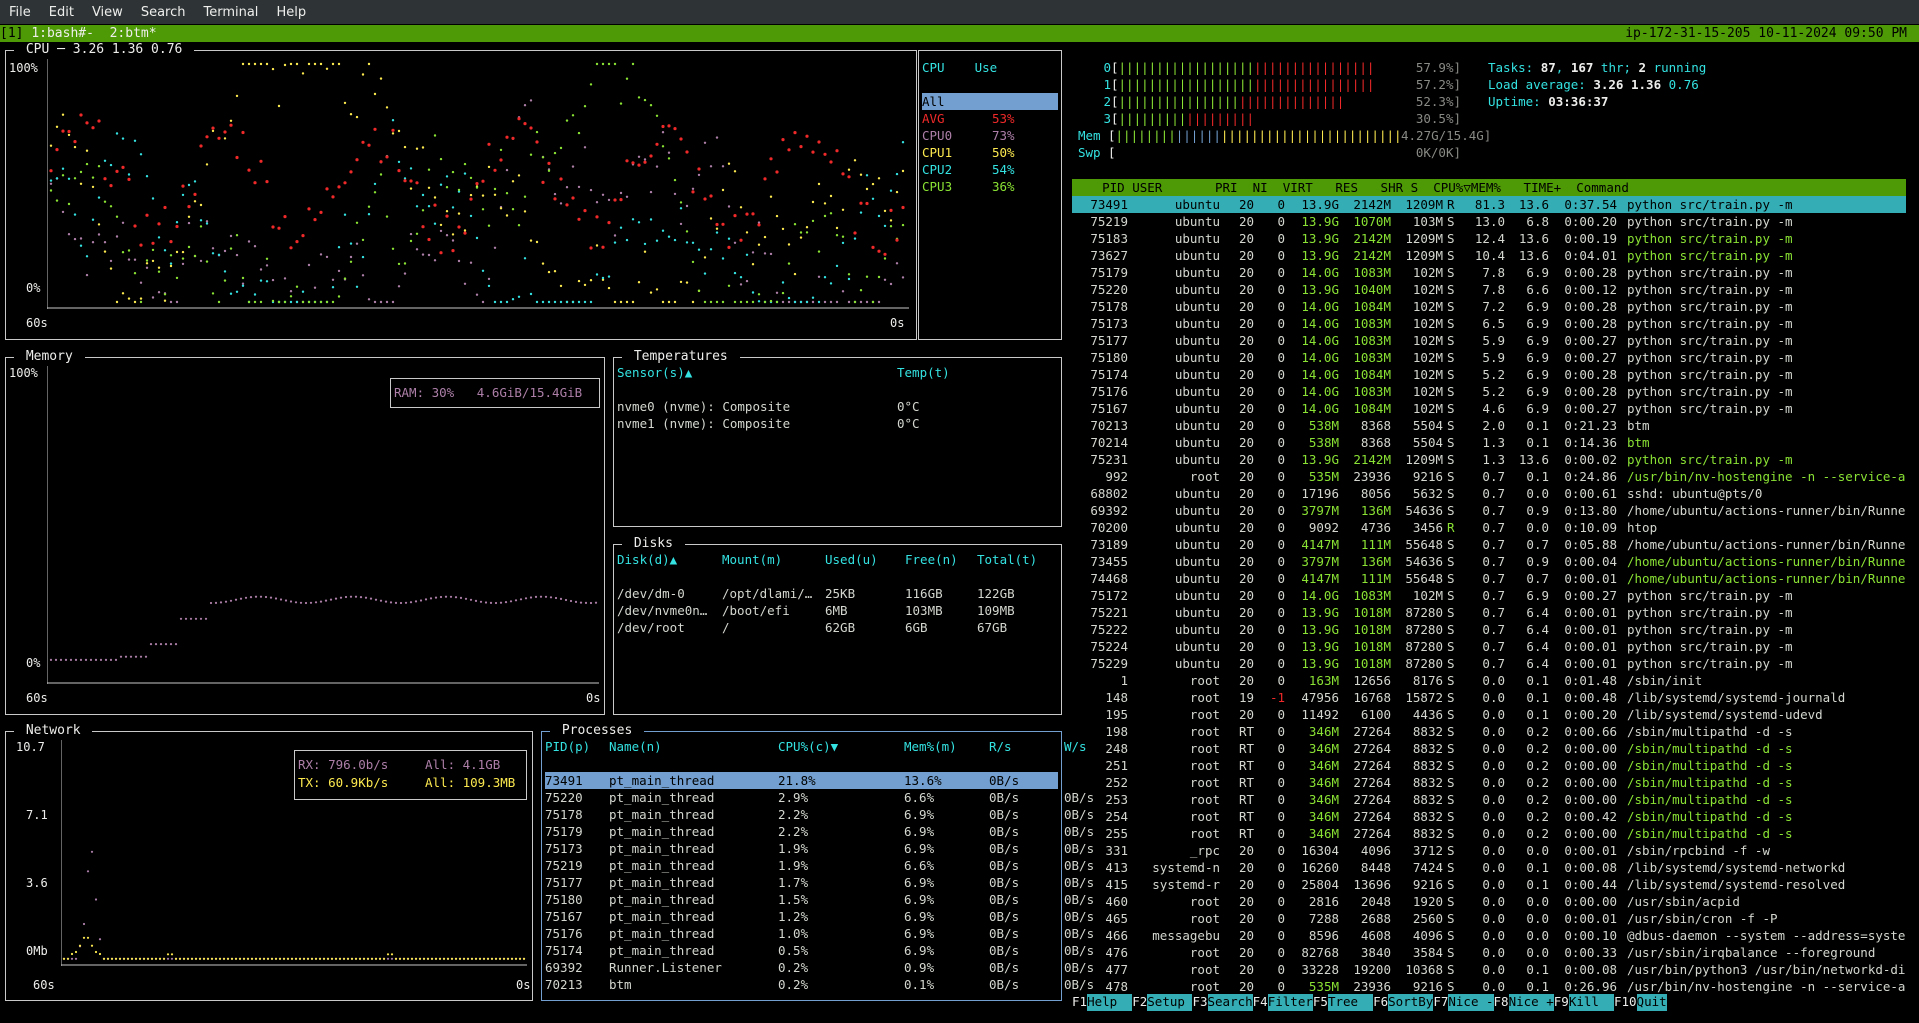  What do you see at coordinates (757, 372) in the screenshot?
I see `temps-col-sensor: Sensor(s)▲` at bounding box center [757, 372].